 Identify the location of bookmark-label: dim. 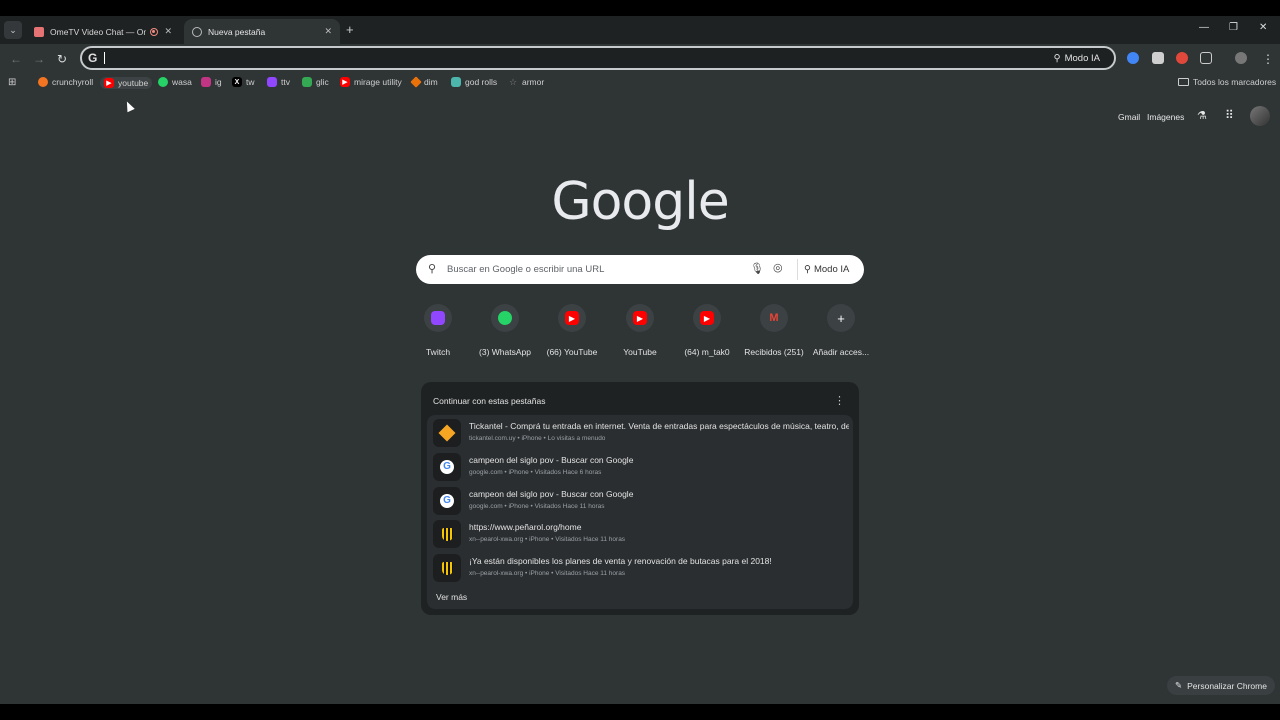
(431, 82).